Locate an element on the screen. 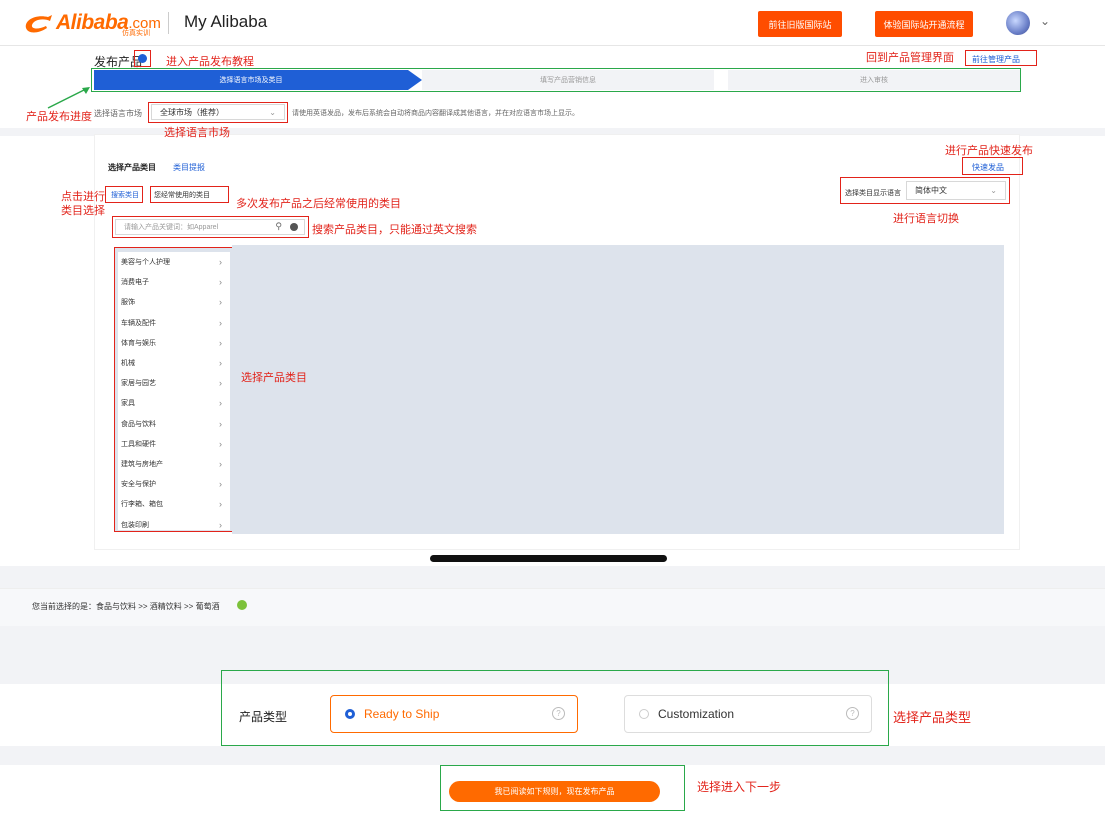 This screenshot has height=823, width=1105. product-type-label: 产品类型 is located at coordinates (263, 717).